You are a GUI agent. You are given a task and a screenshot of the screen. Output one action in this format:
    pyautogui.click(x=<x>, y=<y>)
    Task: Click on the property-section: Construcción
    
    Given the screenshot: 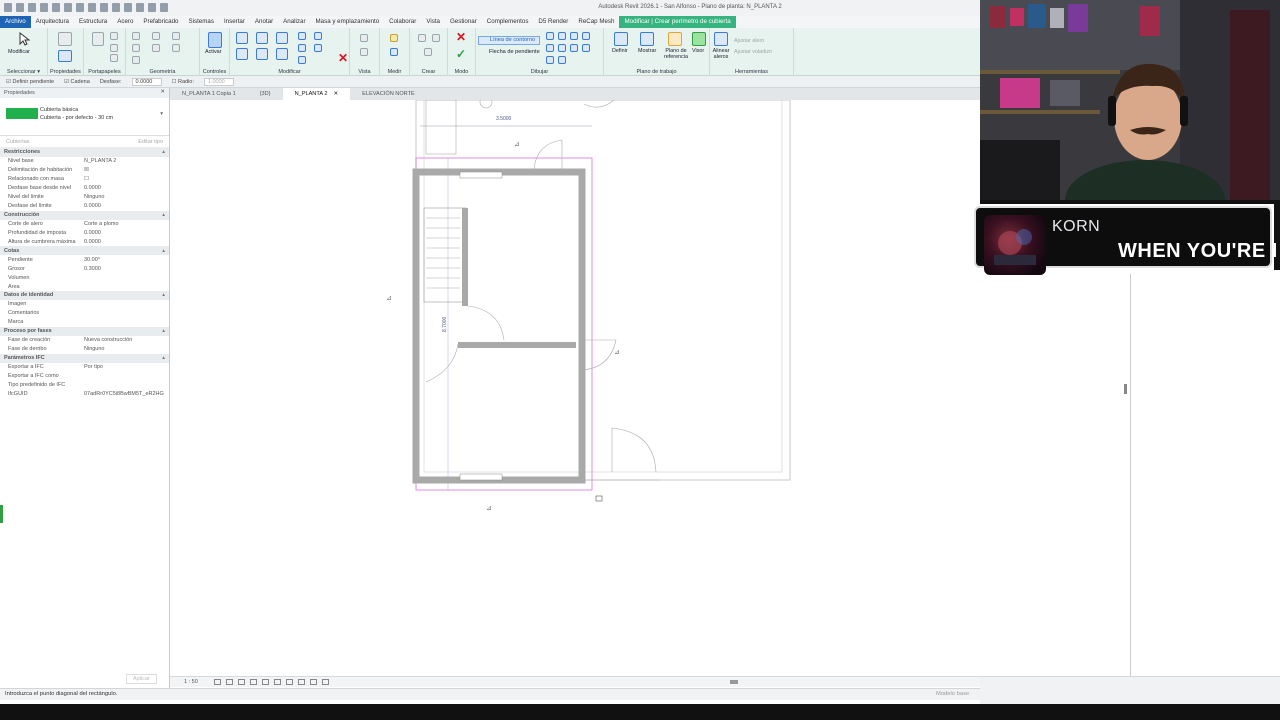 What is the action you would take?
    pyautogui.click(x=84, y=215)
    